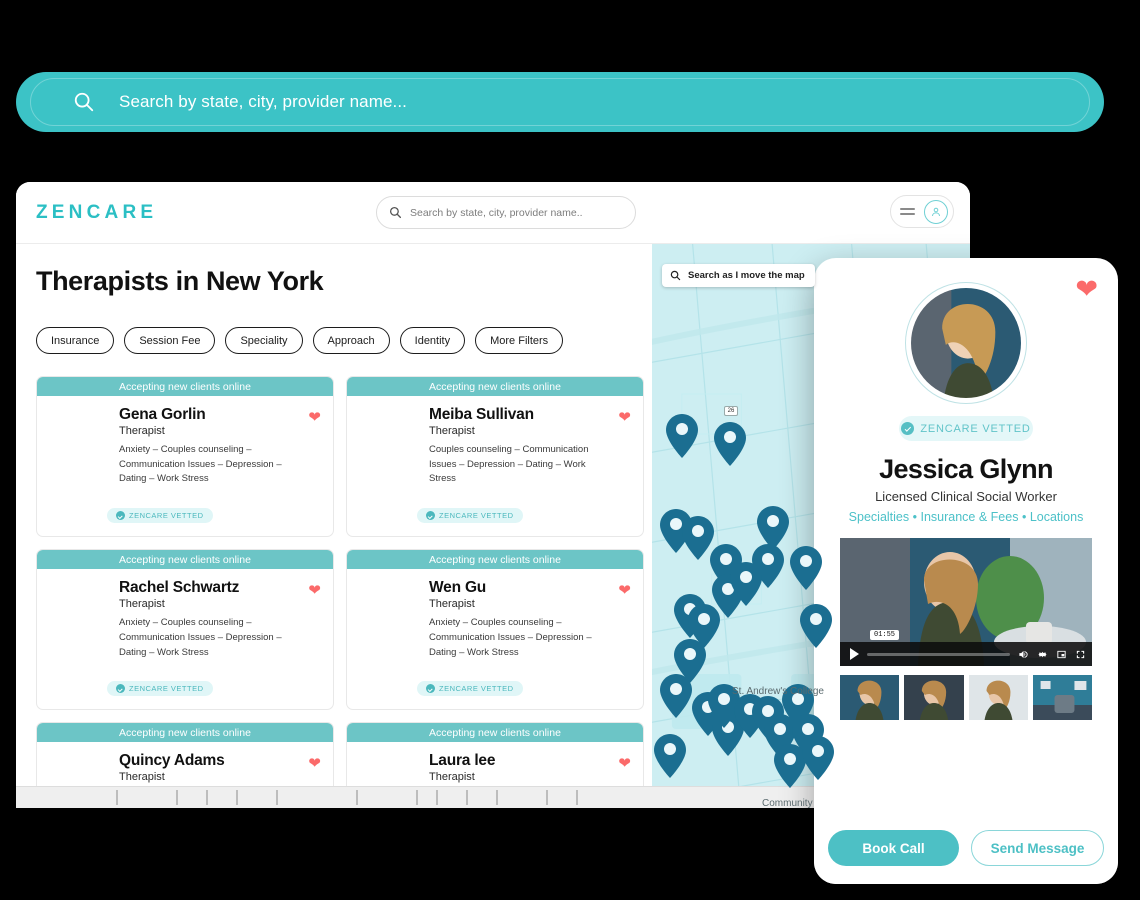 Image resolution: width=1140 pixels, height=900 pixels. Describe the element at coordinates (351, 340) in the screenshot. I see `filter-approach: Approach` at that location.